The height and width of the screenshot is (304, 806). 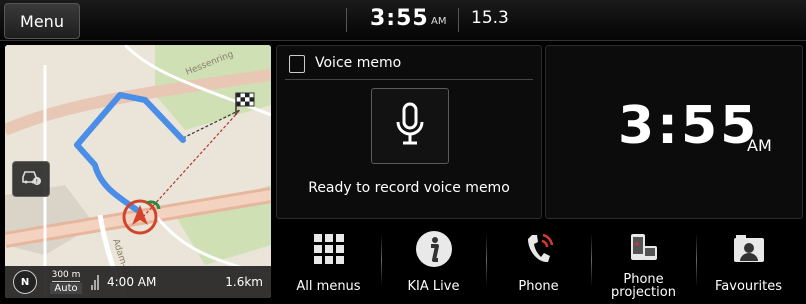 What do you see at coordinates (66, 288) in the screenshot?
I see `scale-mode: Auto` at bounding box center [66, 288].